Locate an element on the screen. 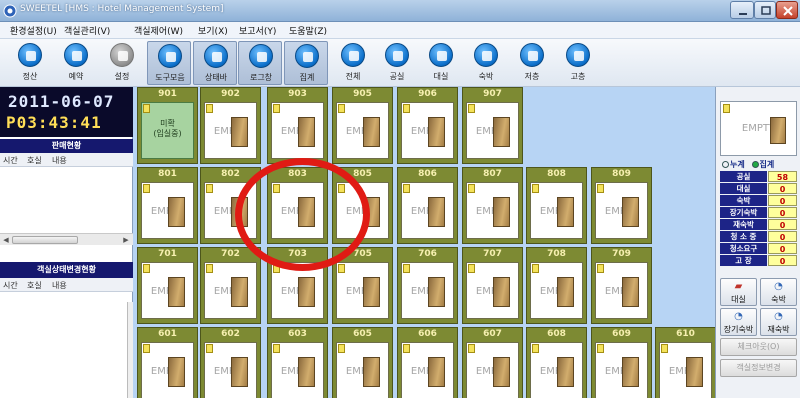 The width and height of the screenshot is (800, 398). room-706: 706 EMPTY is located at coordinates (427, 285).